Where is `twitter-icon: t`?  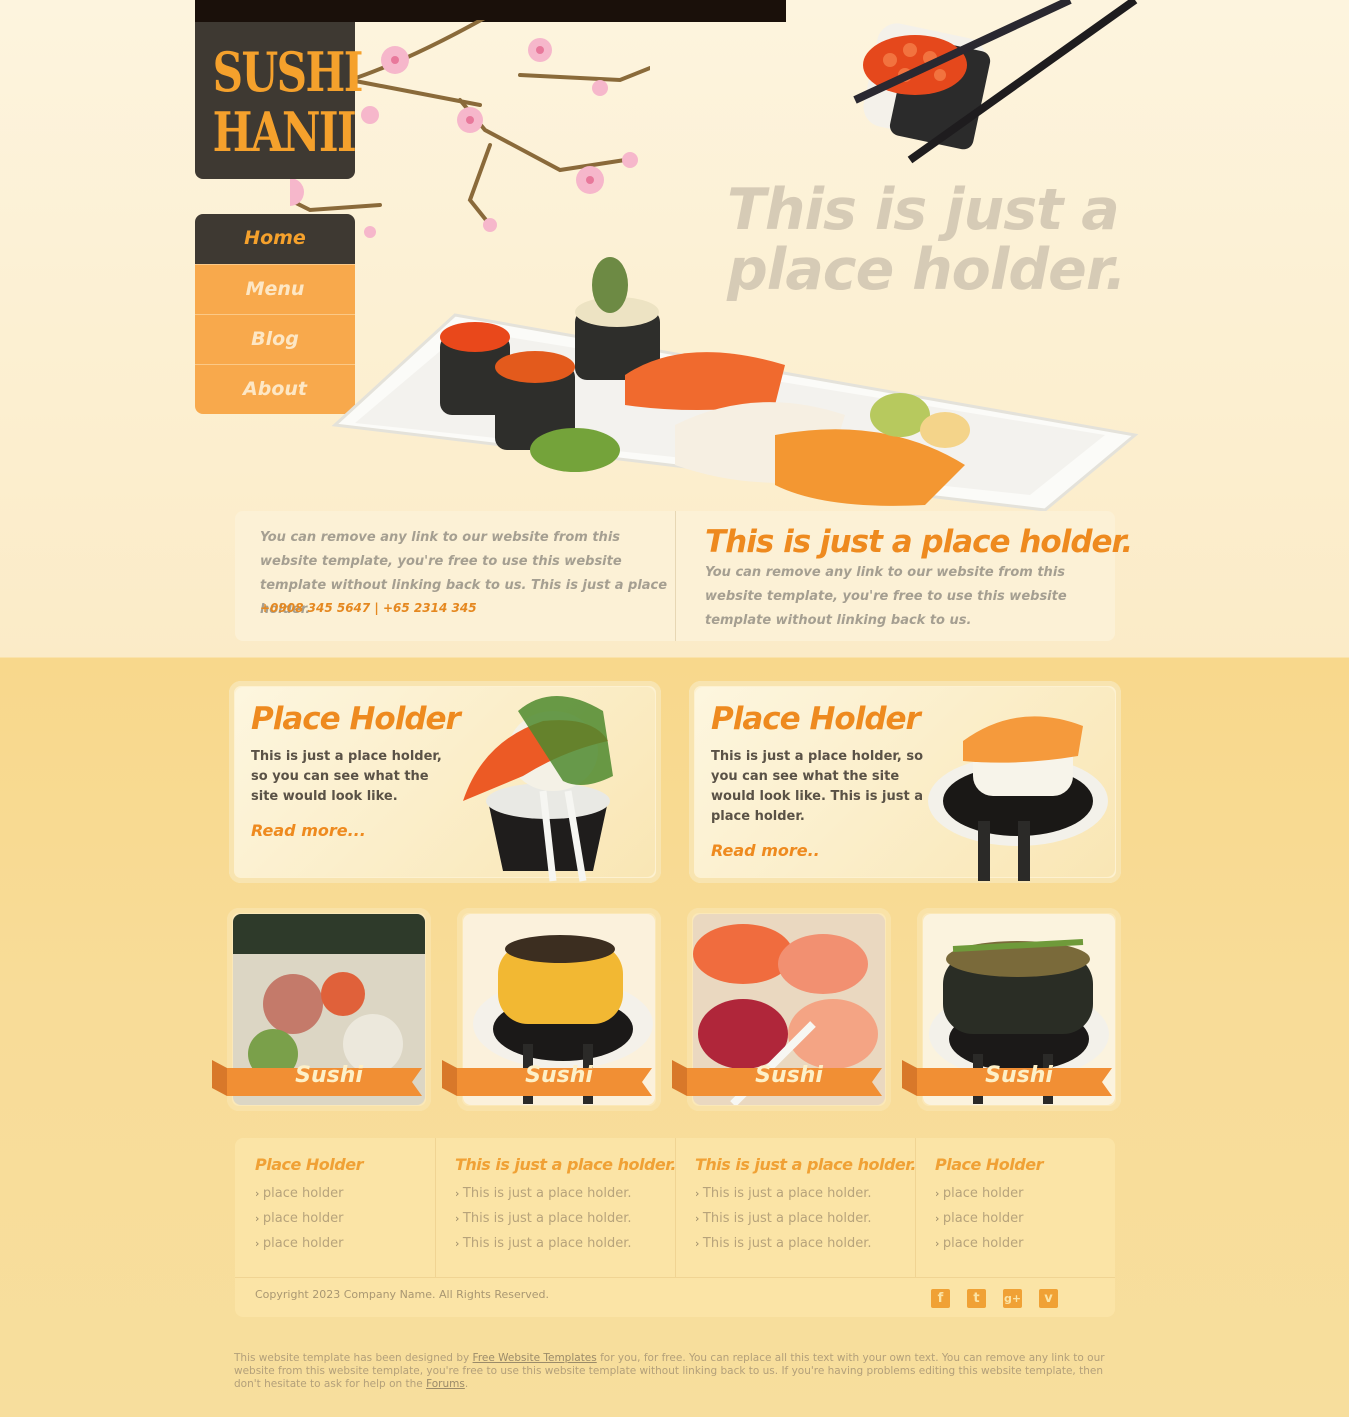
twitter-icon: t is located at coordinates (976, 1298).